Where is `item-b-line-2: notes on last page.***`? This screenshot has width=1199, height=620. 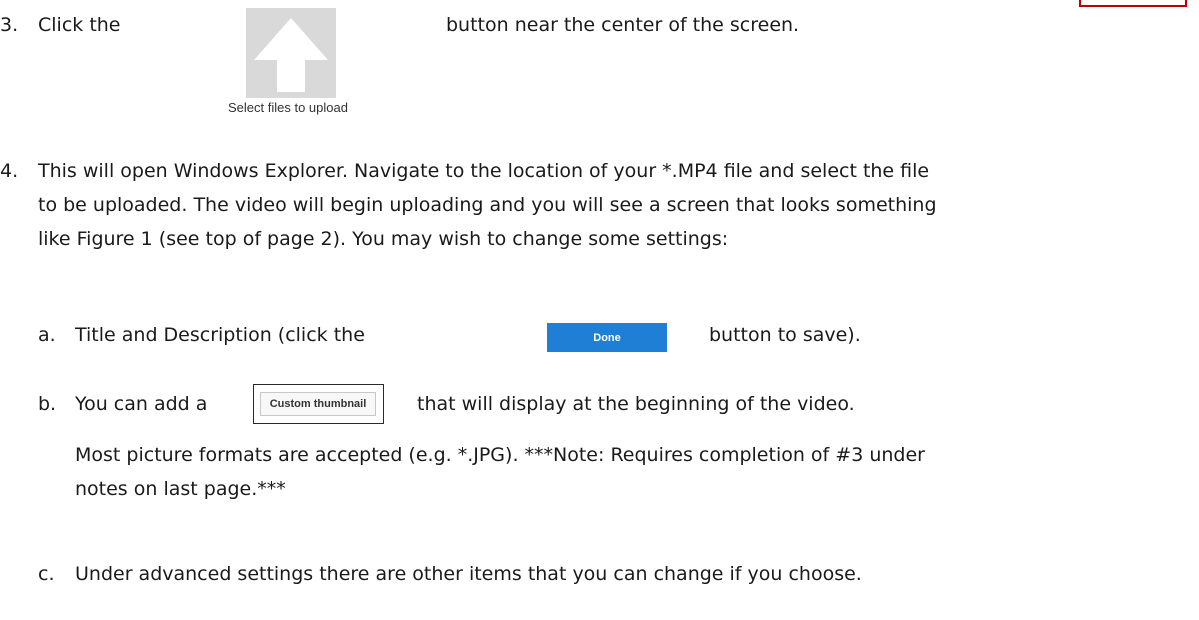 item-b-line-2: notes on last page.*** is located at coordinates (180, 489).